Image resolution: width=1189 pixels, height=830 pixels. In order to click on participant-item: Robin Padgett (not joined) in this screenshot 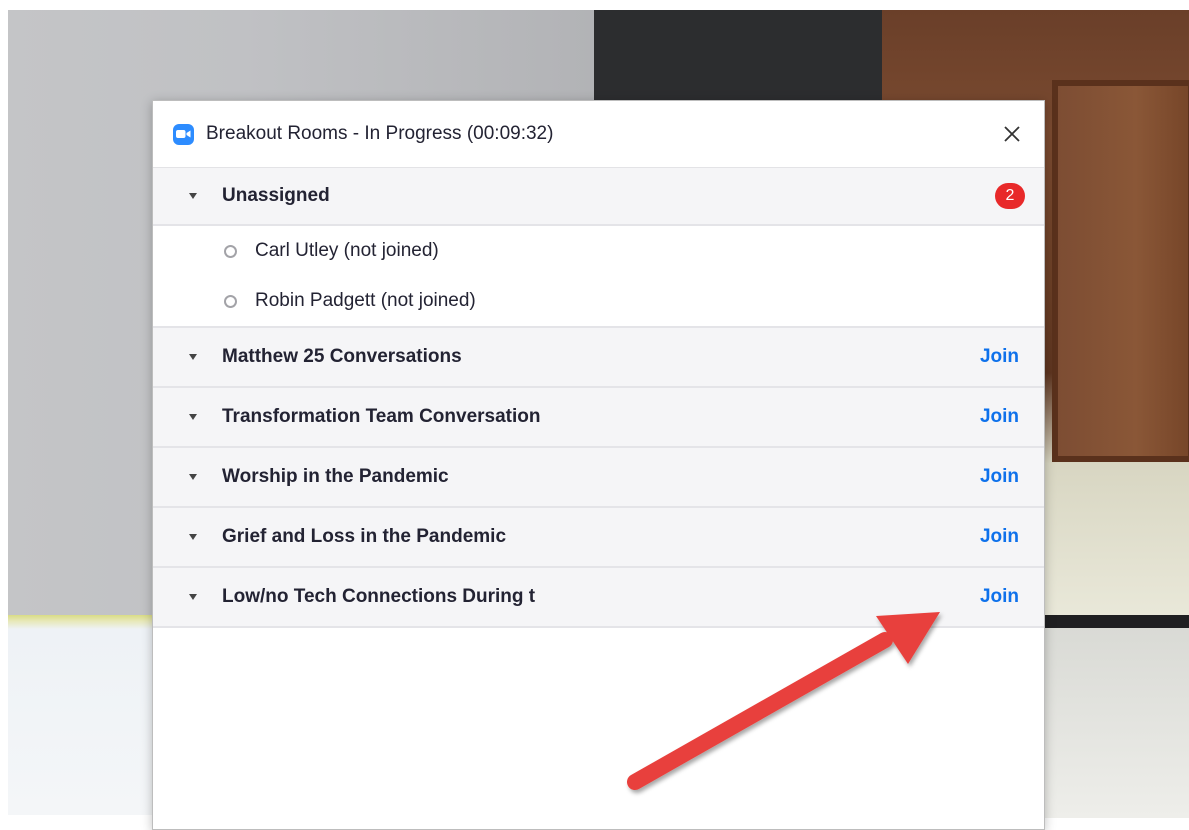, I will do `click(598, 301)`.